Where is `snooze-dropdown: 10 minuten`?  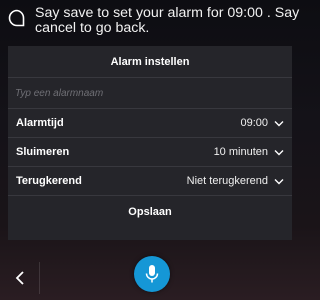
snooze-dropdown: 10 minuten is located at coordinates (249, 152).